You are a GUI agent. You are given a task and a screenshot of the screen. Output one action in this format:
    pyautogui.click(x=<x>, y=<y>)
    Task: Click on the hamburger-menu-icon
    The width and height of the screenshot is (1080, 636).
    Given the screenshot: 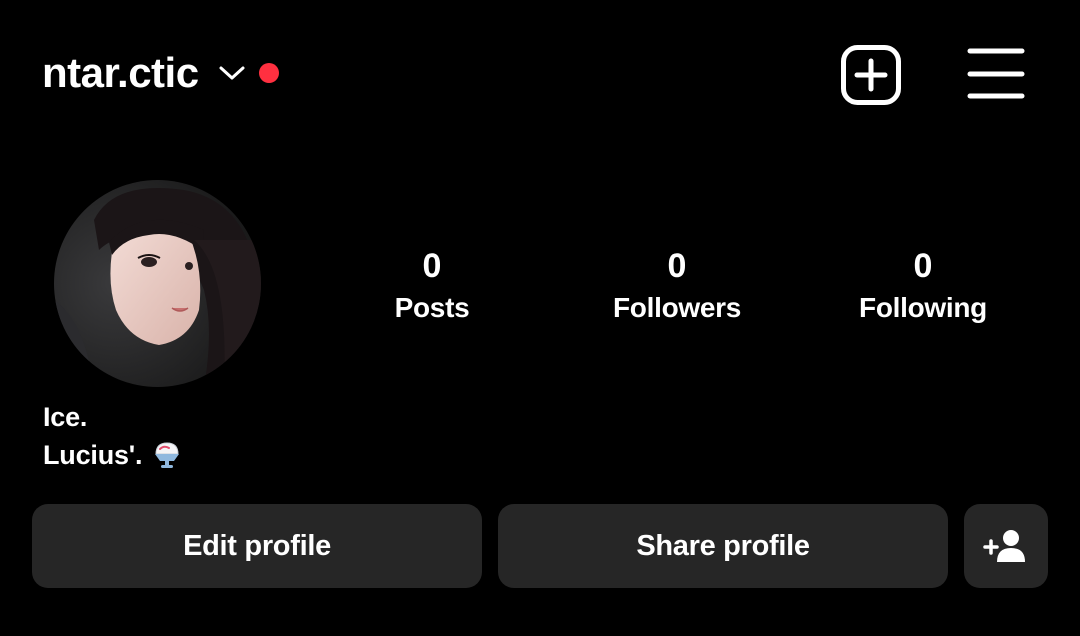 What is the action you would take?
    pyautogui.click(x=996, y=73)
    